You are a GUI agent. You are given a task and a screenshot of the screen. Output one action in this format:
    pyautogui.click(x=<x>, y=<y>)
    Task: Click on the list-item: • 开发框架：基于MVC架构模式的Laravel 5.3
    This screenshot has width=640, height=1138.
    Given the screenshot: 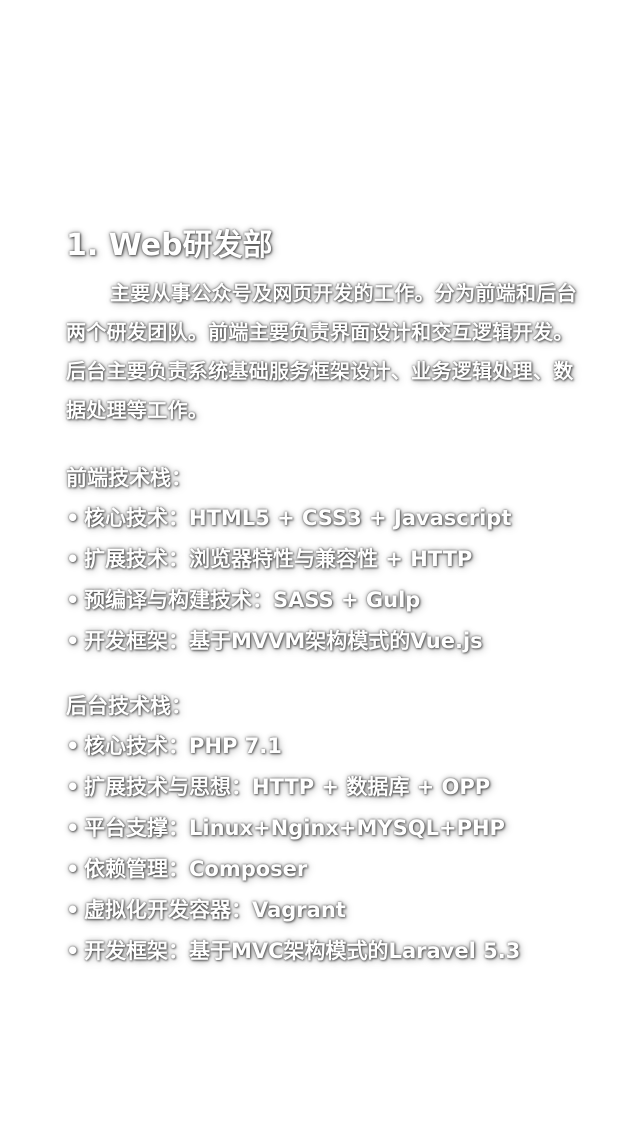 What is the action you would take?
    pyautogui.click(x=322, y=951)
    